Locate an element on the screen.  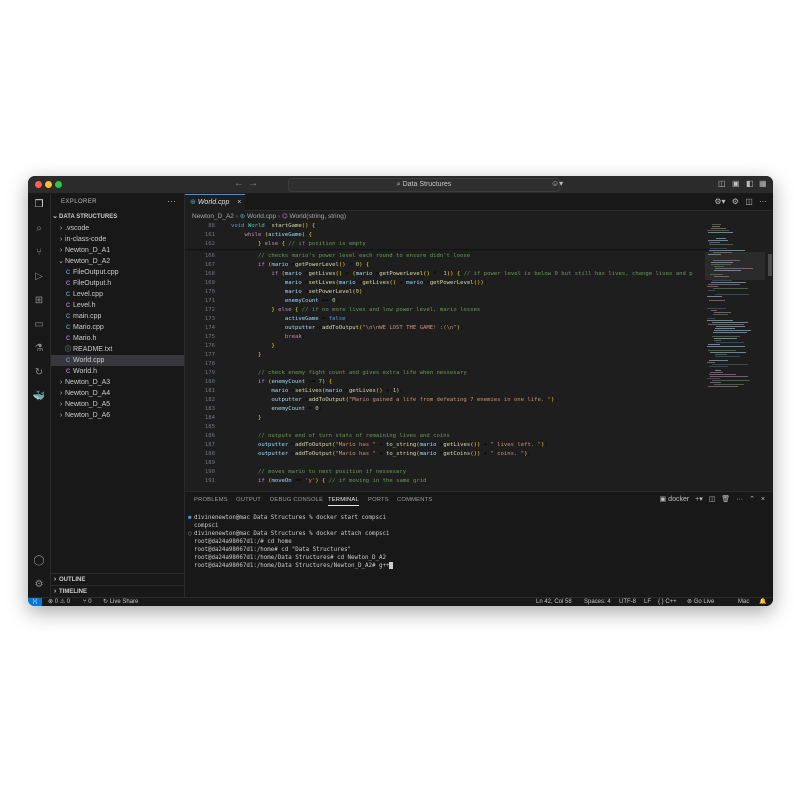
run-debug-icon: ▷ is located at coordinates (39, 277).